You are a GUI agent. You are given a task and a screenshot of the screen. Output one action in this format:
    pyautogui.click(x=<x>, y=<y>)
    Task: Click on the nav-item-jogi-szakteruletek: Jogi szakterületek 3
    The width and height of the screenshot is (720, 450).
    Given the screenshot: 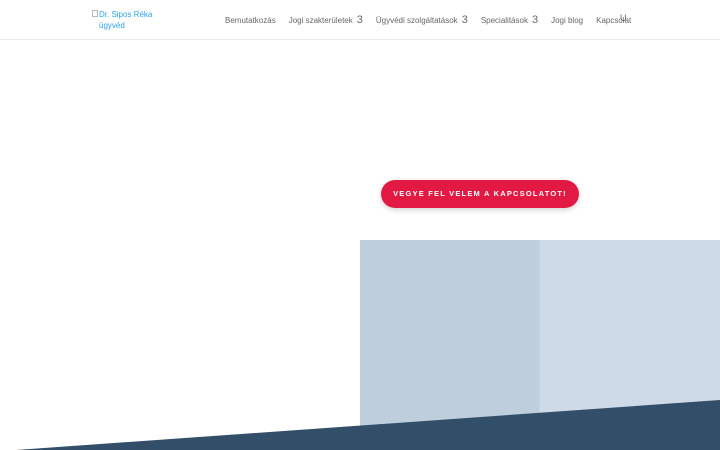 What is the action you would take?
    pyautogui.click(x=325, y=19)
    